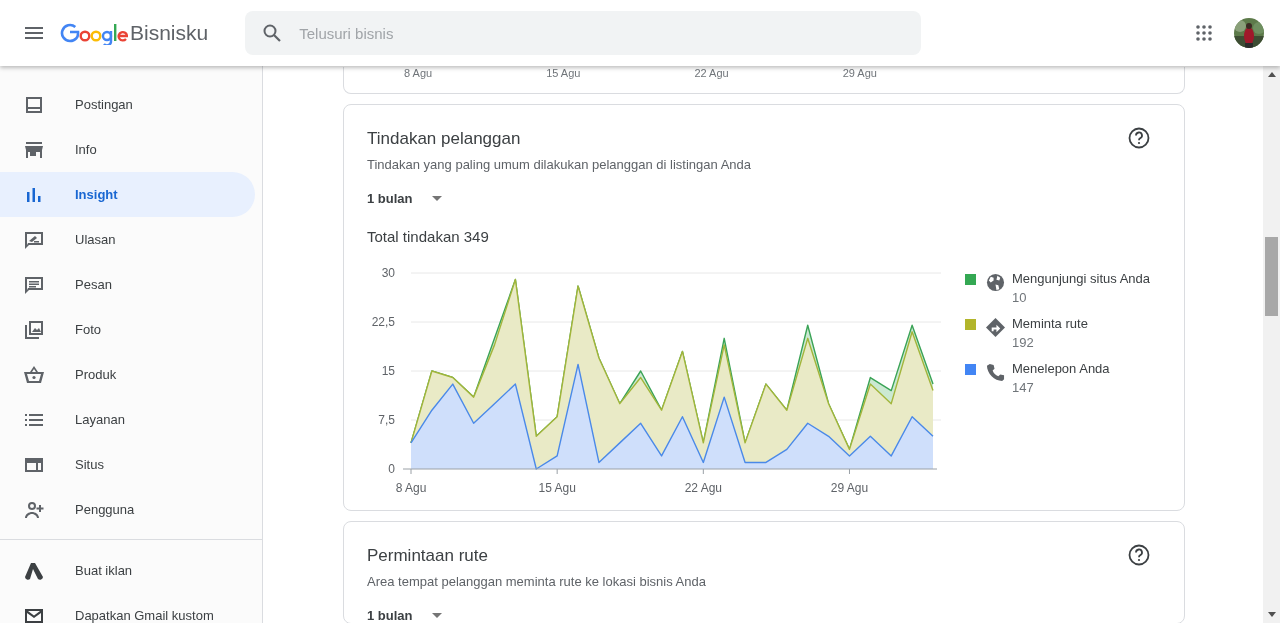 This screenshot has width=1280, height=623. What do you see at coordinates (169, 33) in the screenshot?
I see `app-name: Bisnisku` at bounding box center [169, 33].